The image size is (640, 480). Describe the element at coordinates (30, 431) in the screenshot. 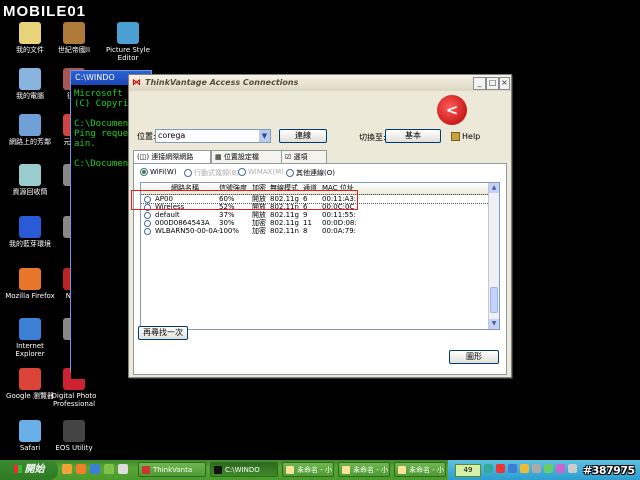

I see `safari-icon` at that location.